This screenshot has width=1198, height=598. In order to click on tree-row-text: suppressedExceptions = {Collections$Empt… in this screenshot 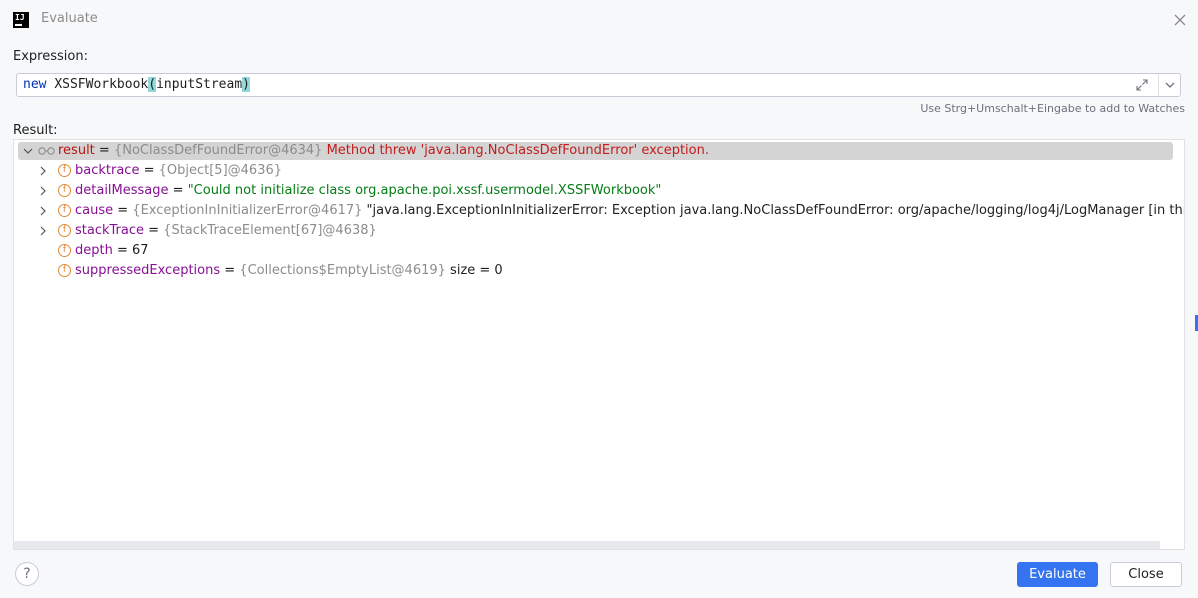, I will do `click(289, 270)`.